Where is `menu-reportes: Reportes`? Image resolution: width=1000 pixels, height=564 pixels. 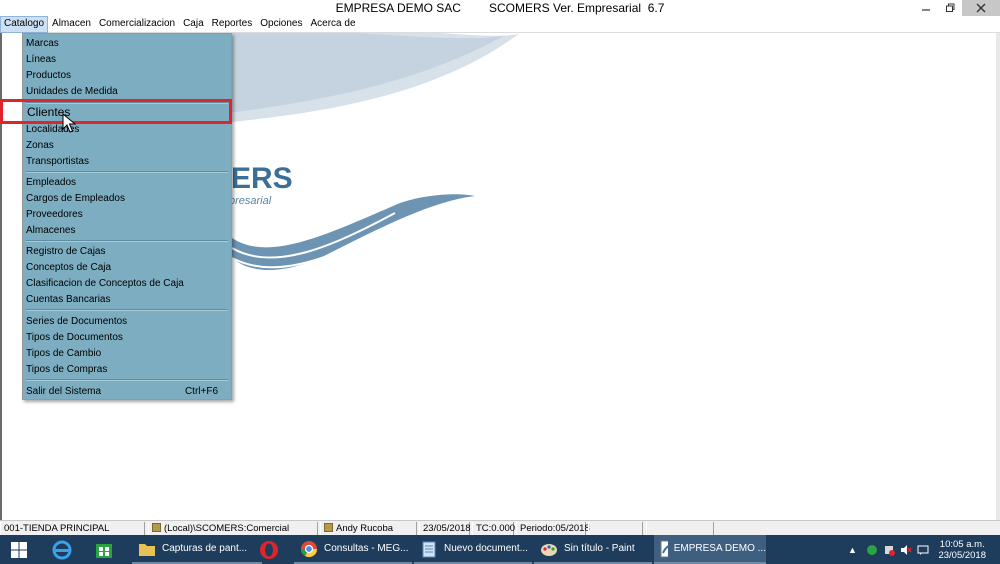 menu-reportes: Reportes is located at coordinates (232, 24).